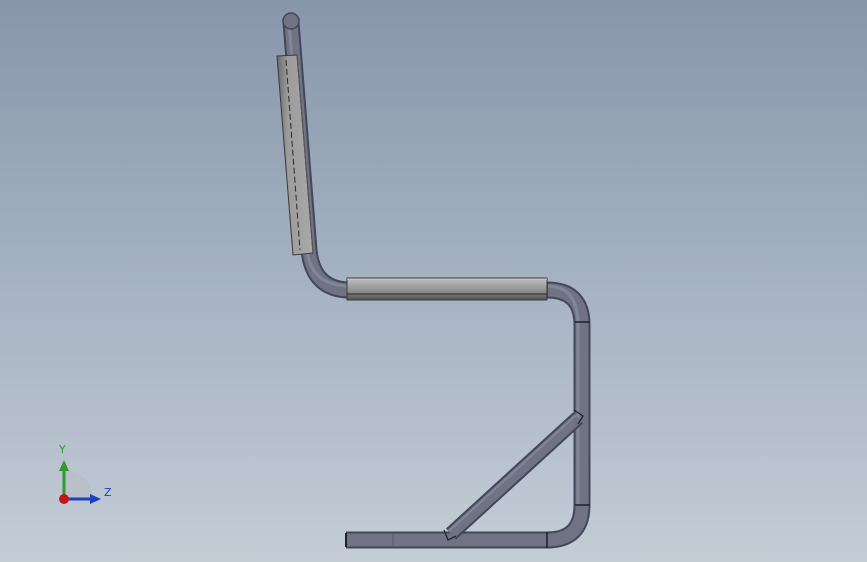 This screenshot has height=562, width=867. What do you see at coordinates (78, 484) in the screenshot?
I see `triad-quadrant` at bounding box center [78, 484].